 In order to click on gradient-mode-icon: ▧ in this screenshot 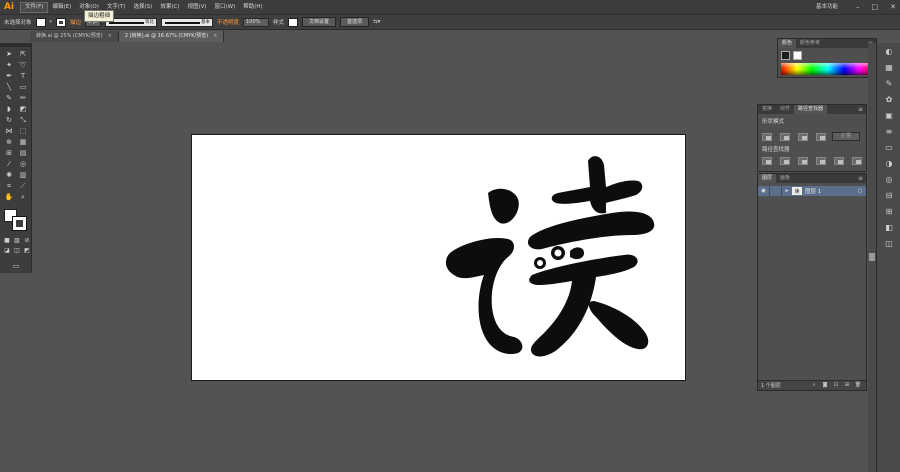, I will do `click(17, 241)`.